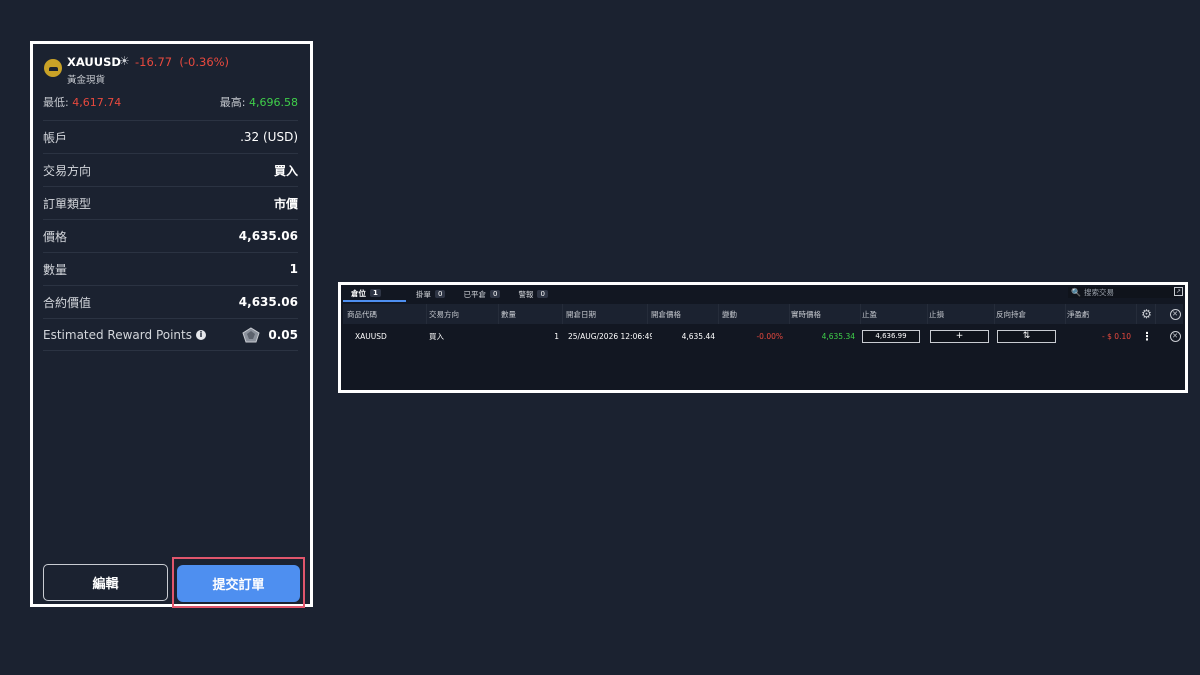  What do you see at coordinates (826, 314) in the screenshot?
I see `col-live-price: 實時價格` at bounding box center [826, 314].